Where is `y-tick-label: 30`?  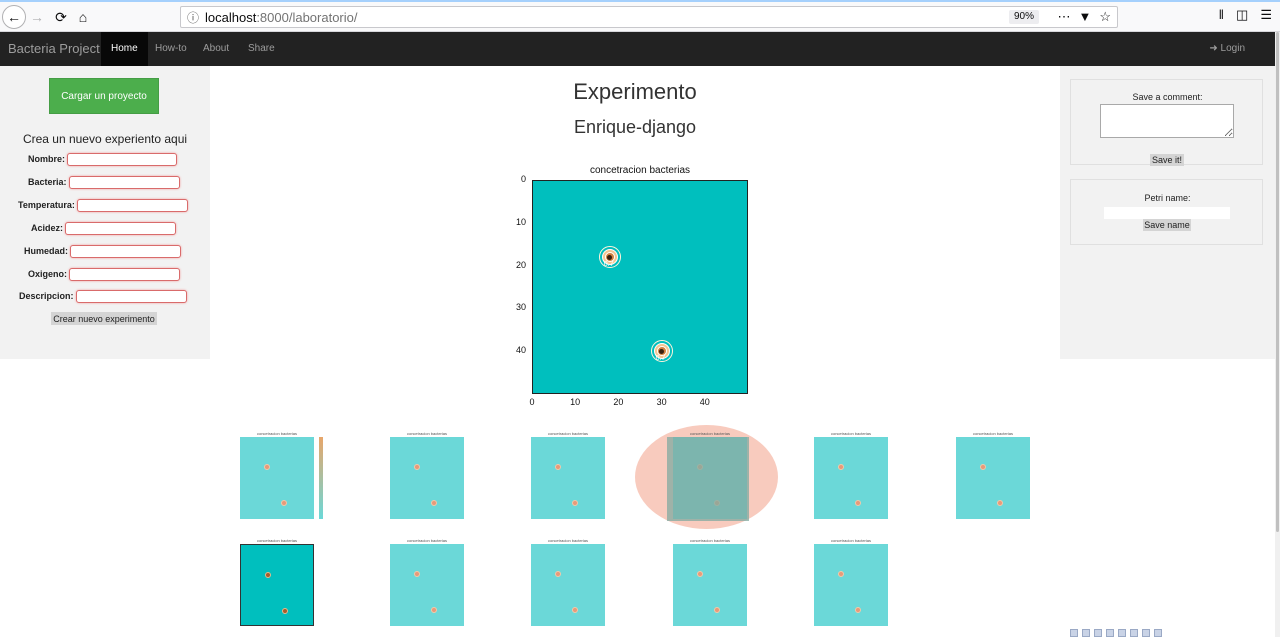 y-tick-label: 30 is located at coordinates (520, 307).